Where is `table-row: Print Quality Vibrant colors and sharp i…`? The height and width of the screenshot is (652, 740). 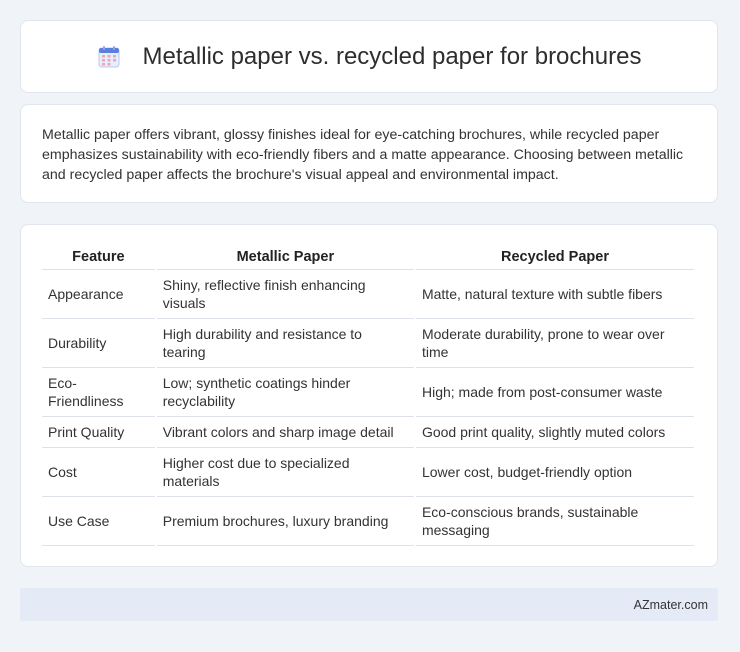 table-row: Print Quality Vibrant colors and sharp i… is located at coordinates (368, 432).